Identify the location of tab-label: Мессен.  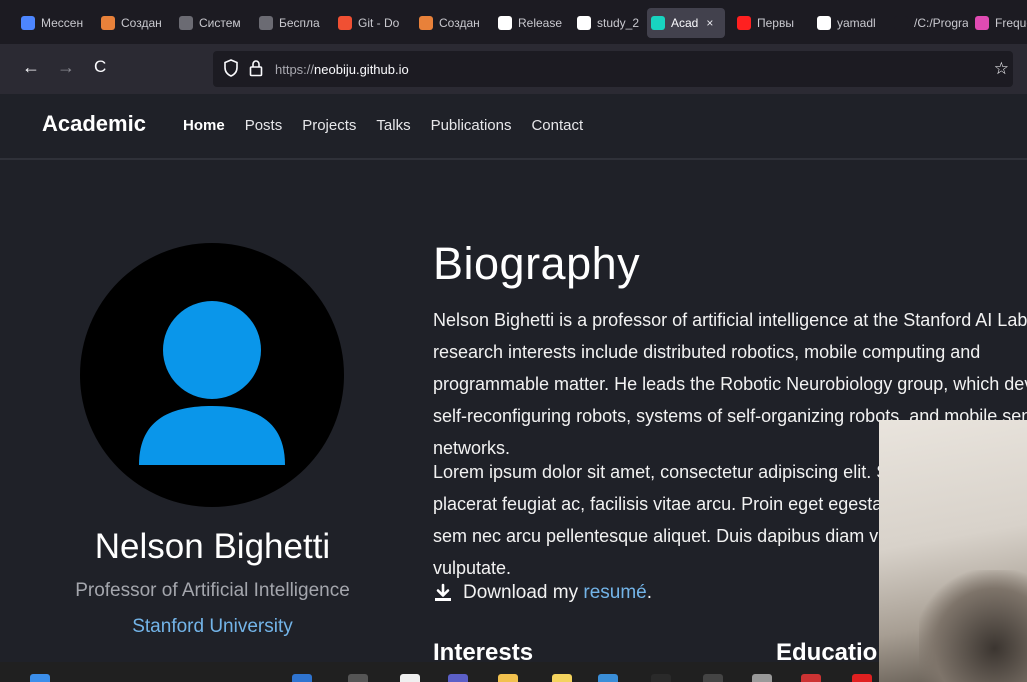
(62, 23).